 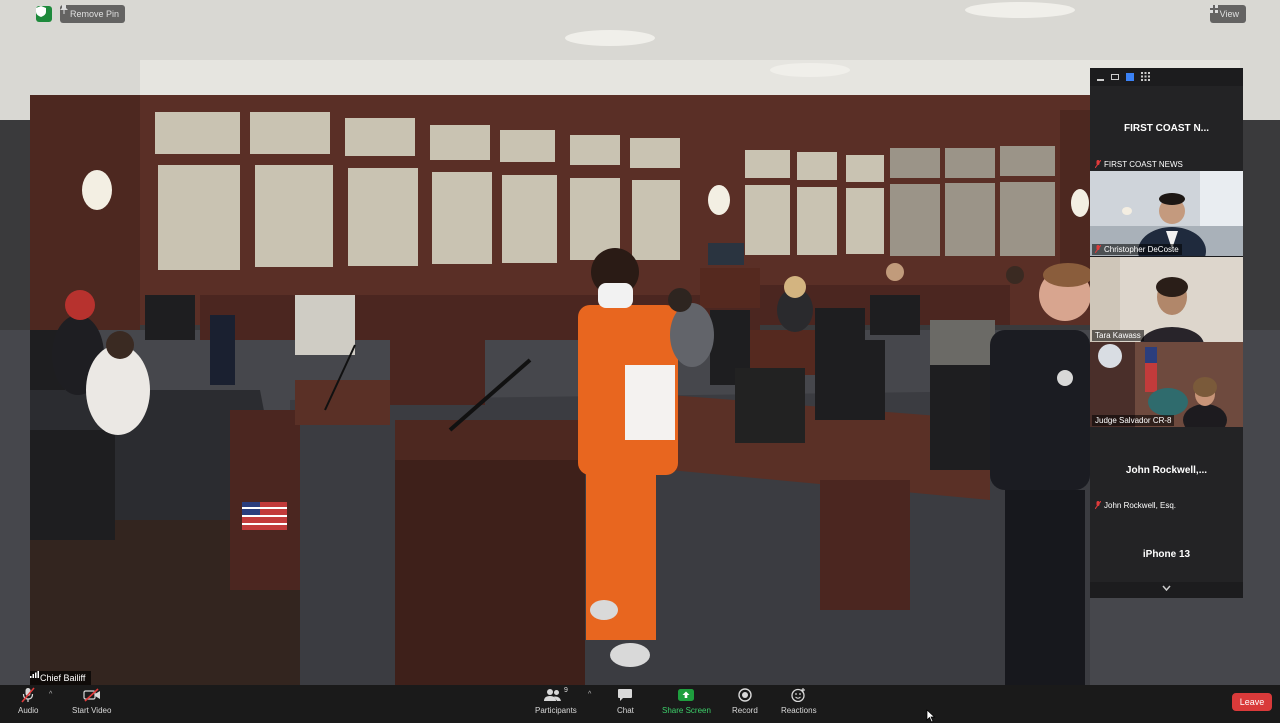 What do you see at coordinates (745, 710) in the screenshot?
I see `record-label: Record` at bounding box center [745, 710].